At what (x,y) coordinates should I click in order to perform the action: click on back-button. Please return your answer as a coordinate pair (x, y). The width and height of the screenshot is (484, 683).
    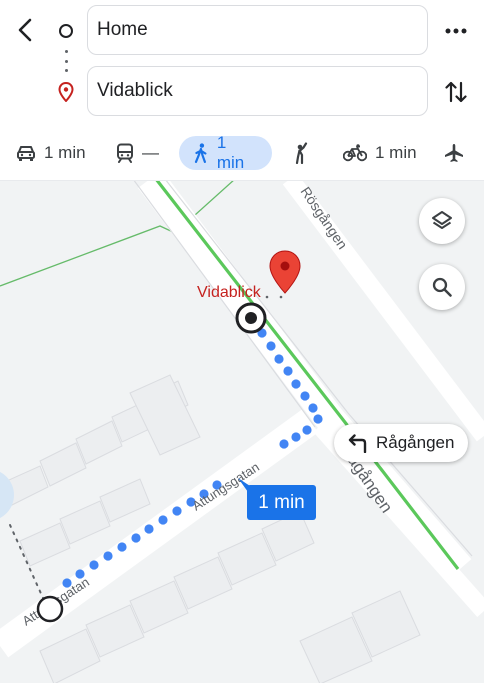
    Looking at the image, I should click on (26, 30).